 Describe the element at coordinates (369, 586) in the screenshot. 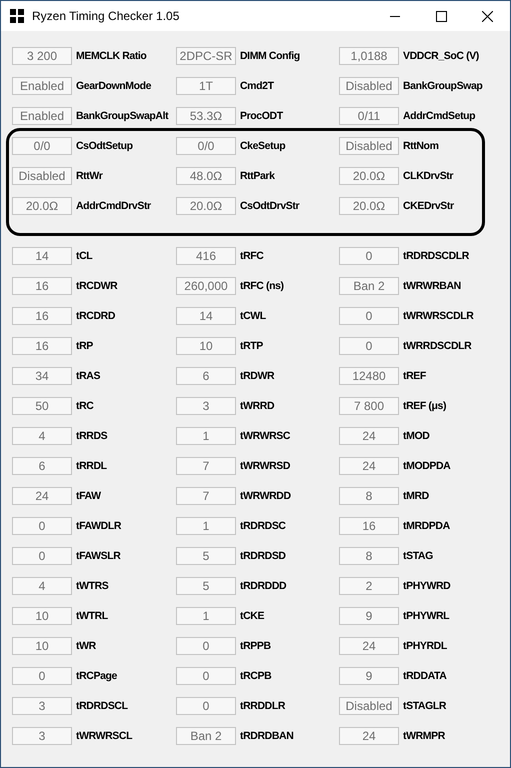

I see `value-field: 2` at that location.